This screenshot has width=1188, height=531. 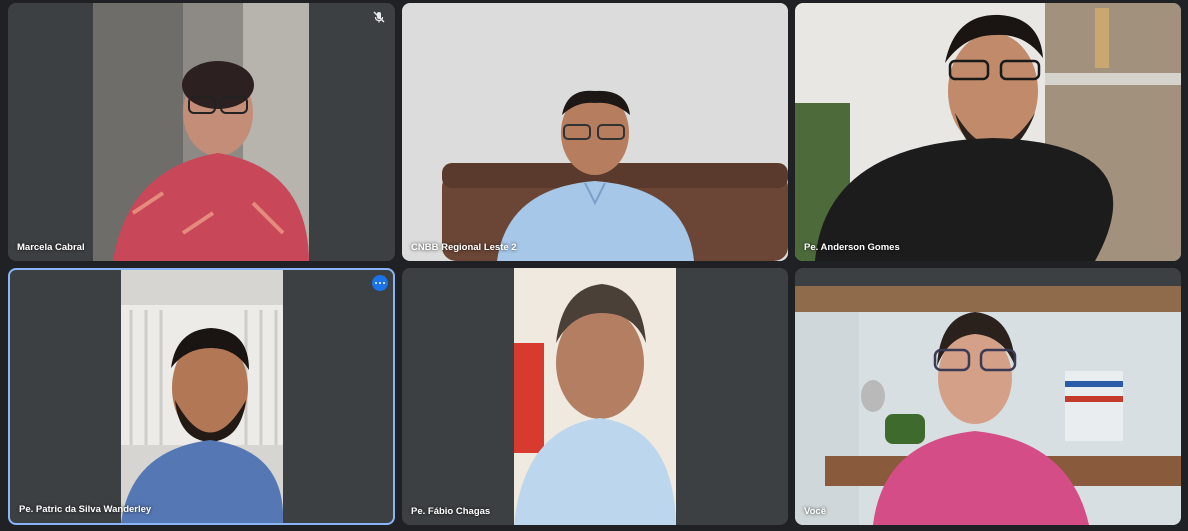 I want to click on participant-name: Você, so click(x=815, y=511).